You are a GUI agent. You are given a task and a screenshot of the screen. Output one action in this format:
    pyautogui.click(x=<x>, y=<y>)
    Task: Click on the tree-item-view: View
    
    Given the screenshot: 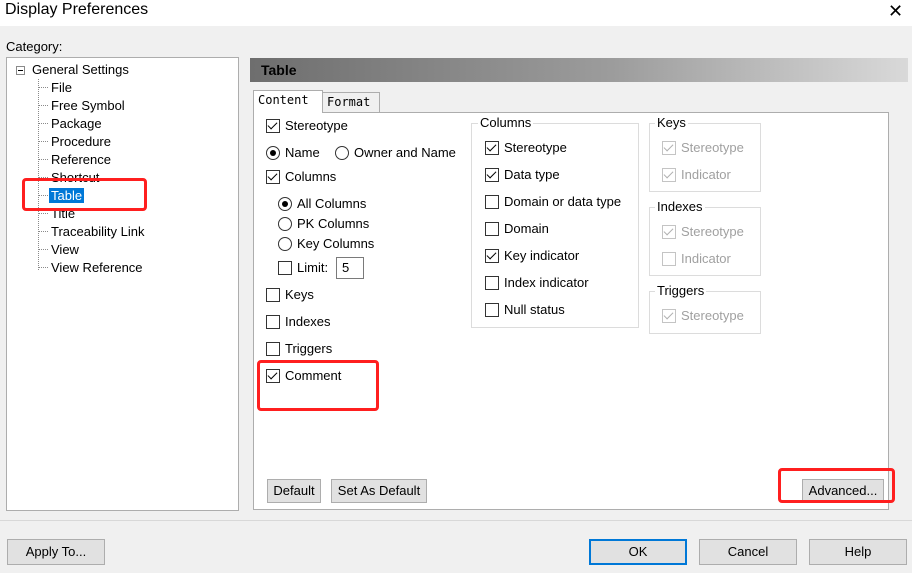 What is the action you would take?
    pyautogui.click(x=65, y=250)
    